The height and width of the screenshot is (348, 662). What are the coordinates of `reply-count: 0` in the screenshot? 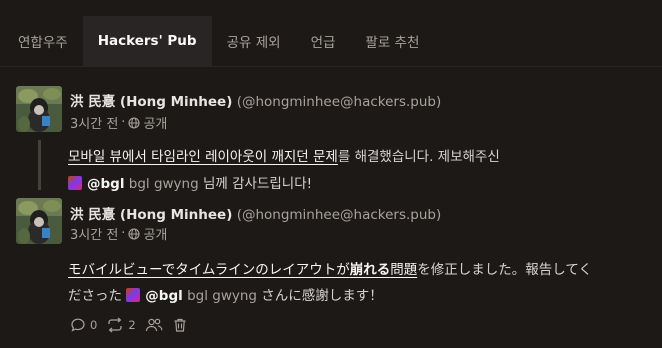 It's located at (94, 325).